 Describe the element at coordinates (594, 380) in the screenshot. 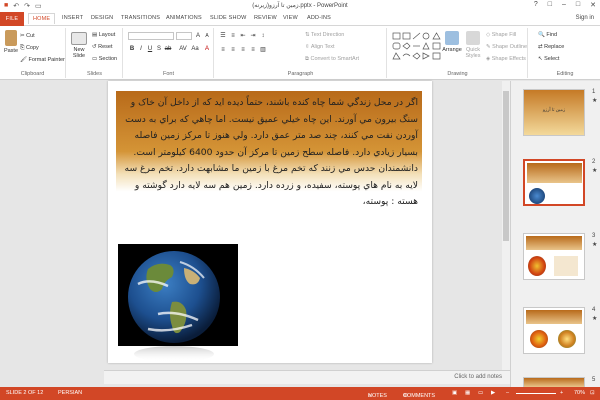

I see `thumbnail-number: 5` at that location.